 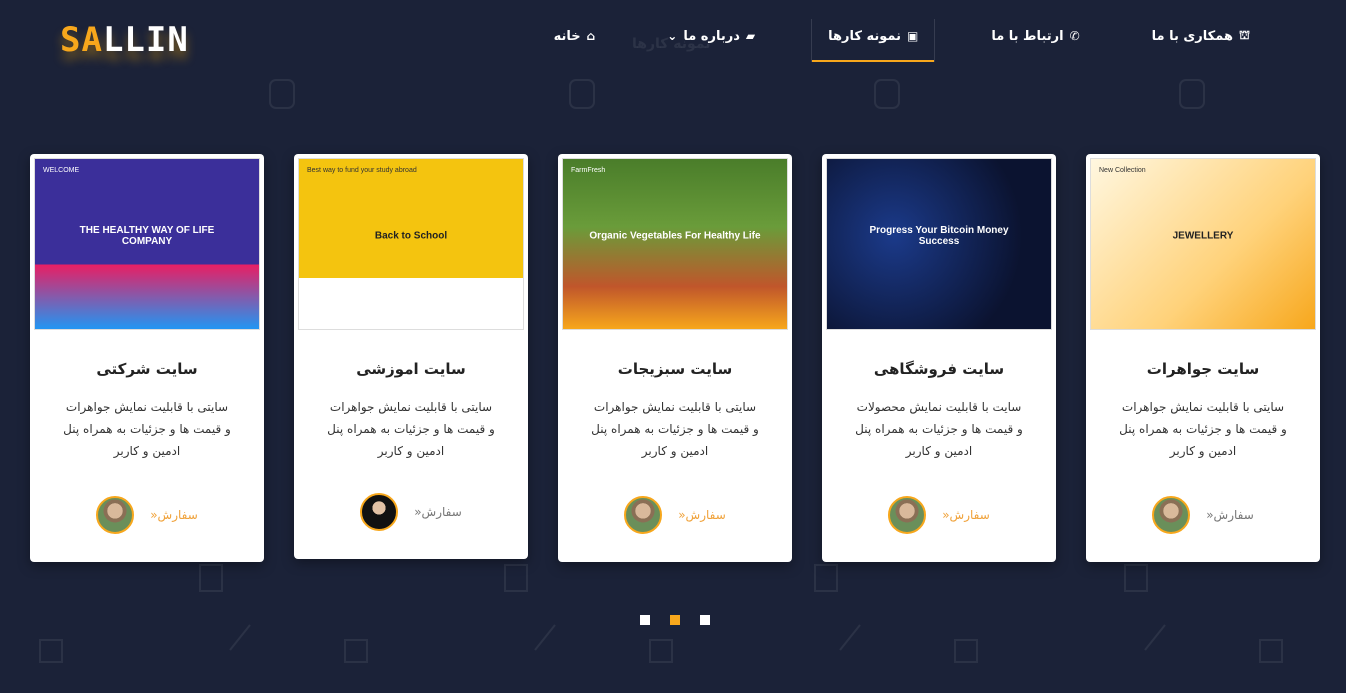 What do you see at coordinates (675, 369) in the screenshot?
I see `card-title: سایت سبزیجات` at bounding box center [675, 369].